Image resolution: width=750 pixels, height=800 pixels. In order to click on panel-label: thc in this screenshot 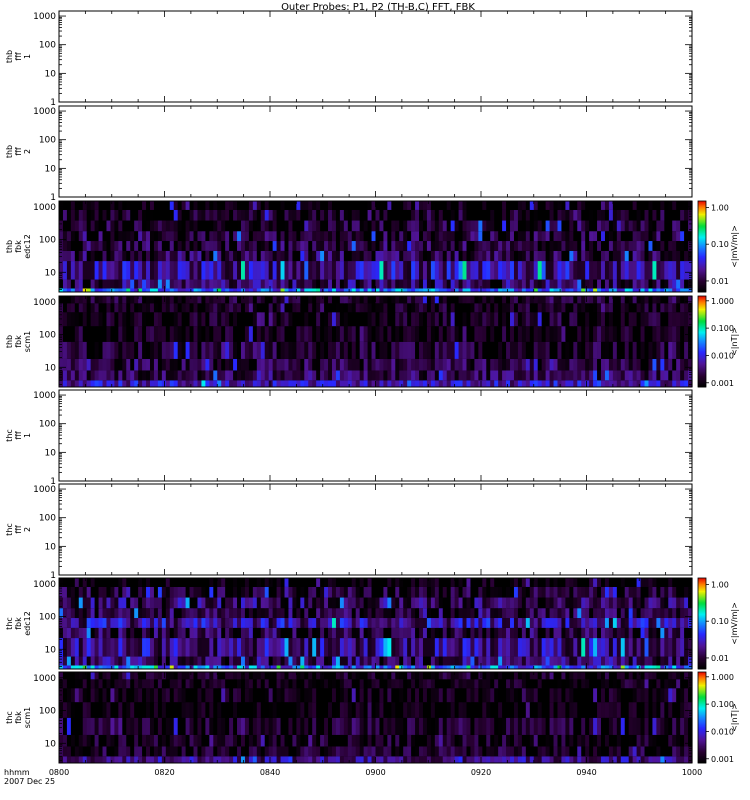, I will do `click(9, 435)`.